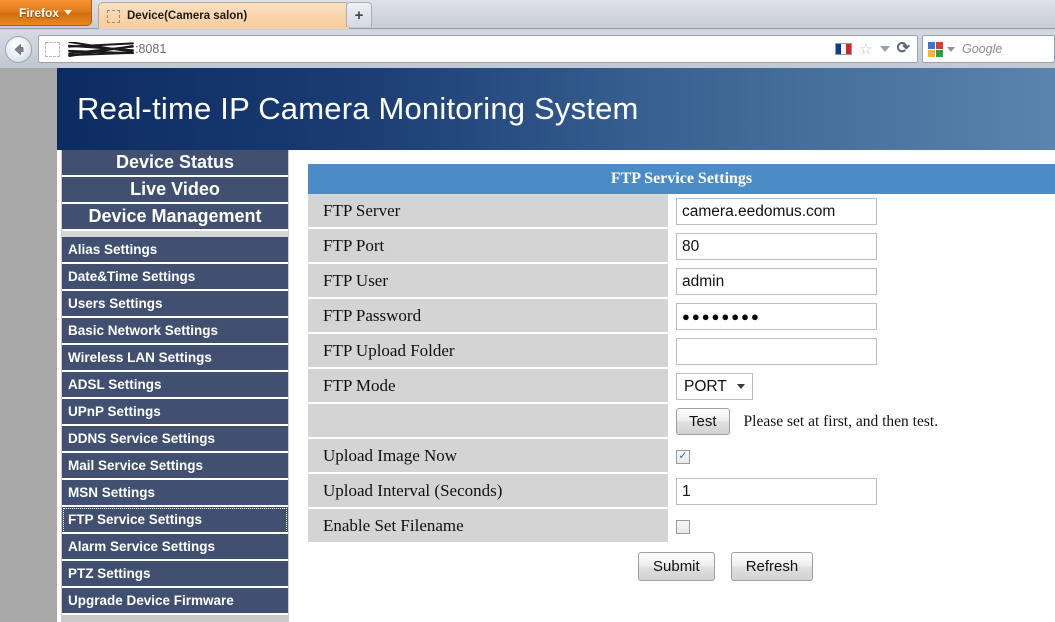 This screenshot has width=1055, height=622. Describe the element at coordinates (703, 421) in the screenshot. I see `test-button: Test` at that location.